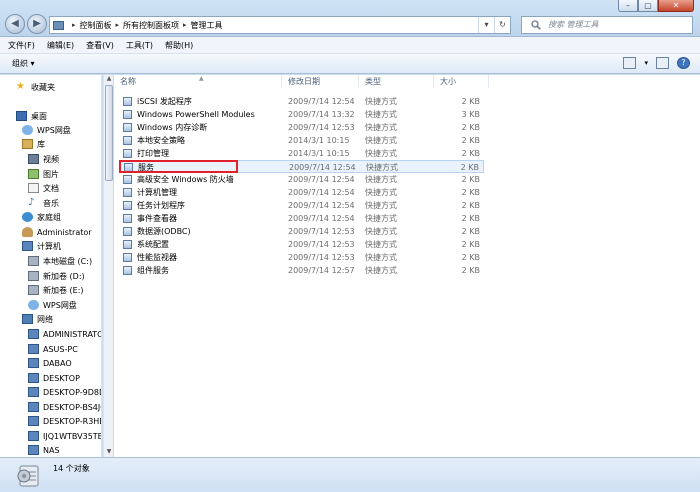  What do you see at coordinates (33, 144) in the screenshot?
I see `nav-library: 库` at bounding box center [33, 144].